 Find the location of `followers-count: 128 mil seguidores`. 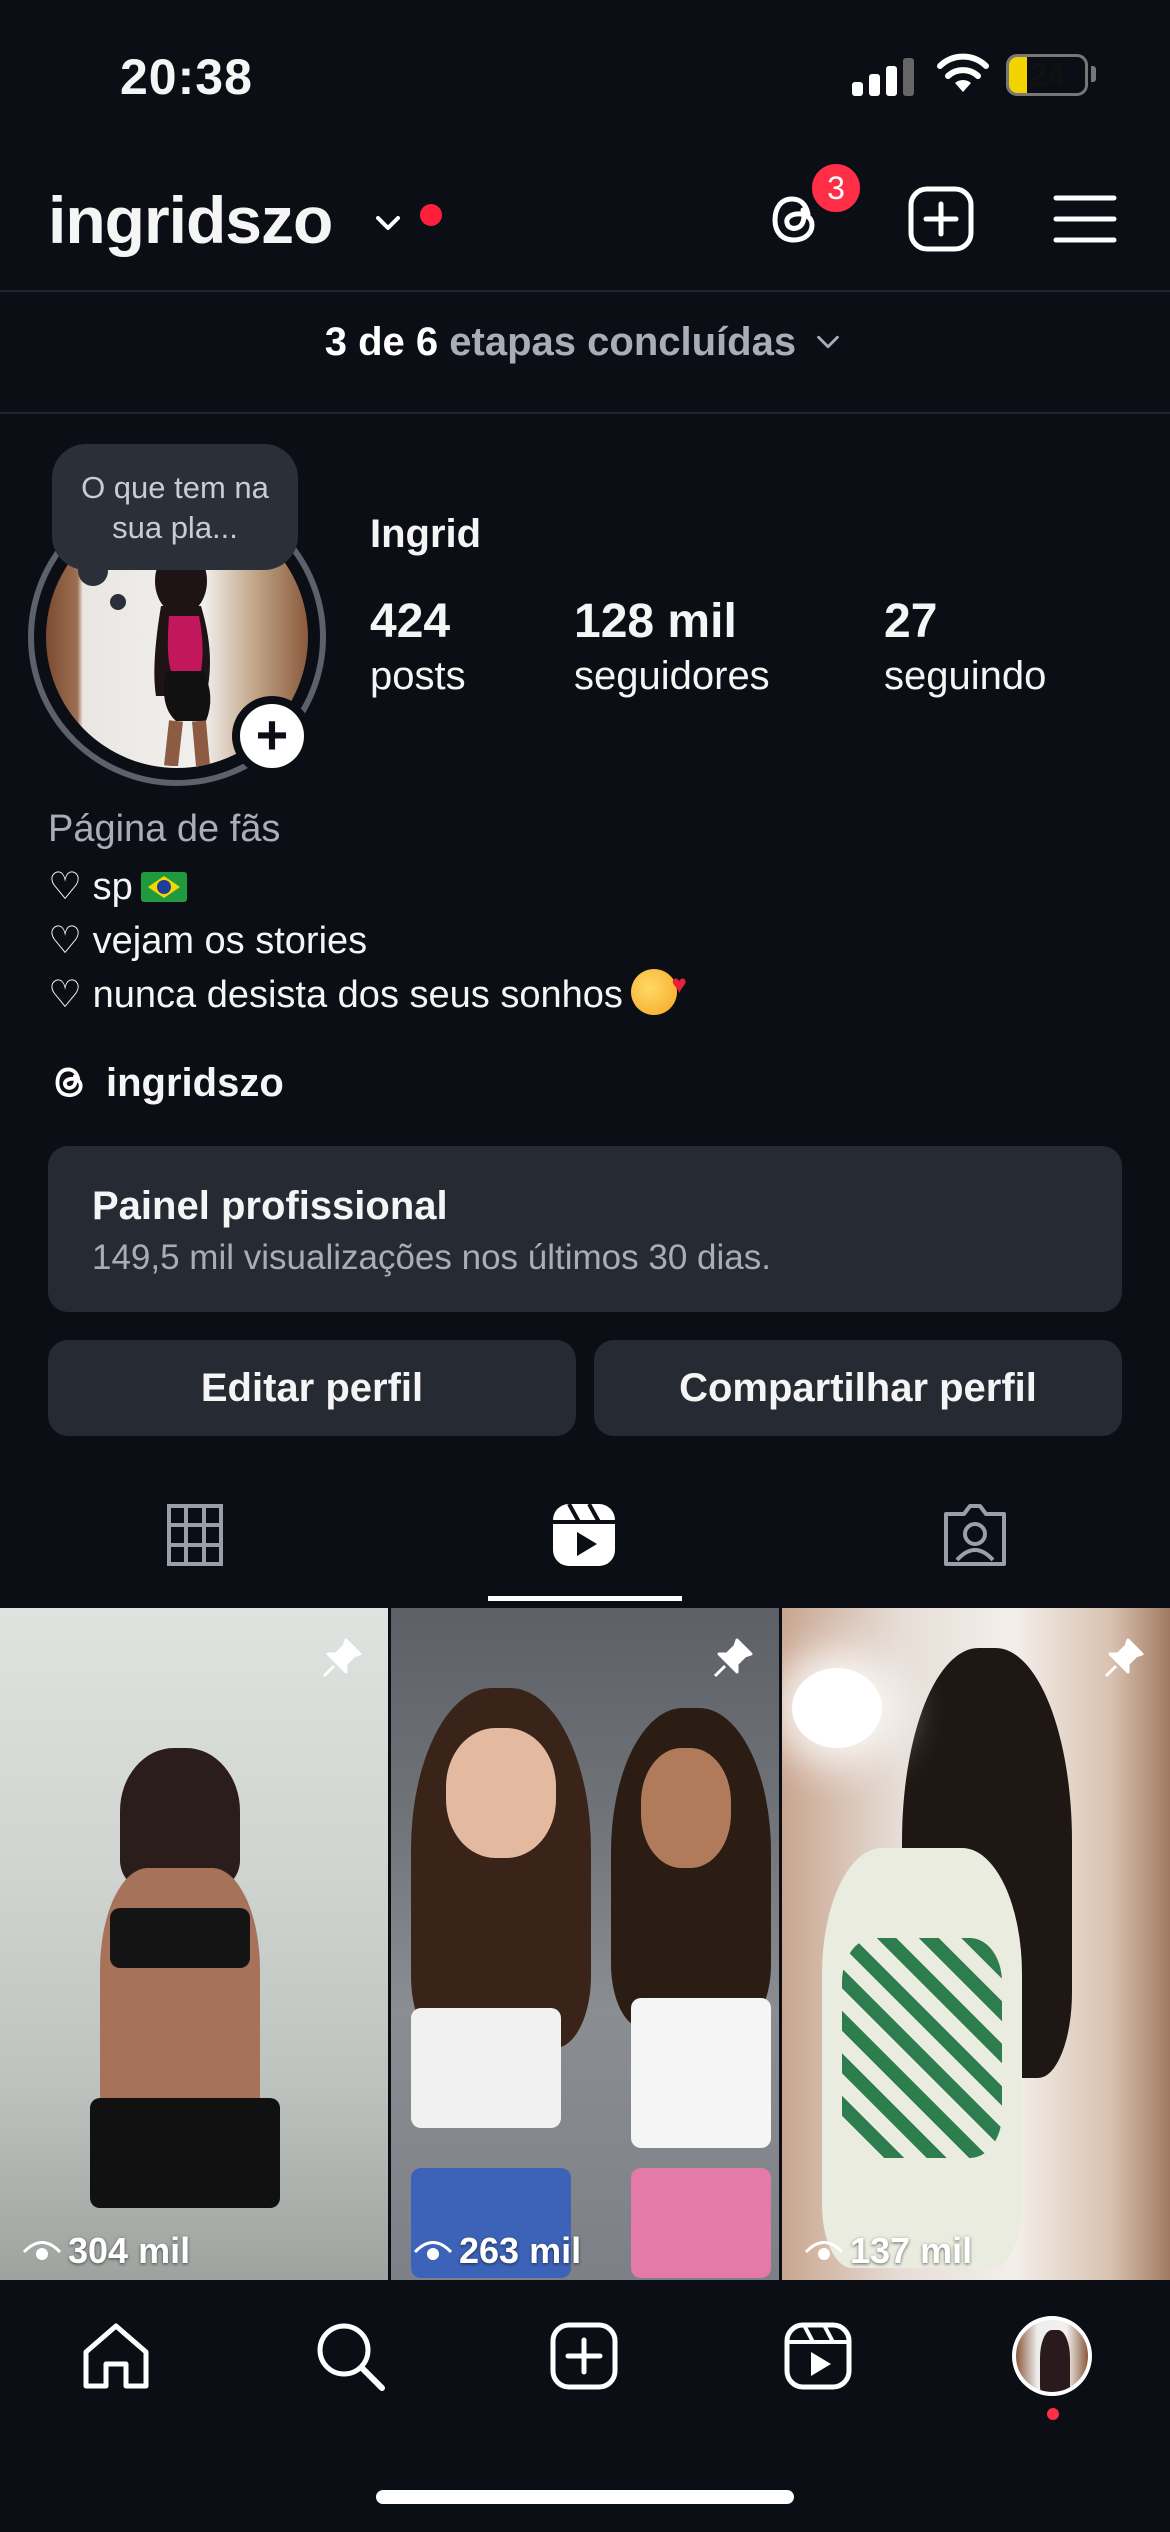

followers-count: 128 mil seguidores is located at coordinates (672, 648).